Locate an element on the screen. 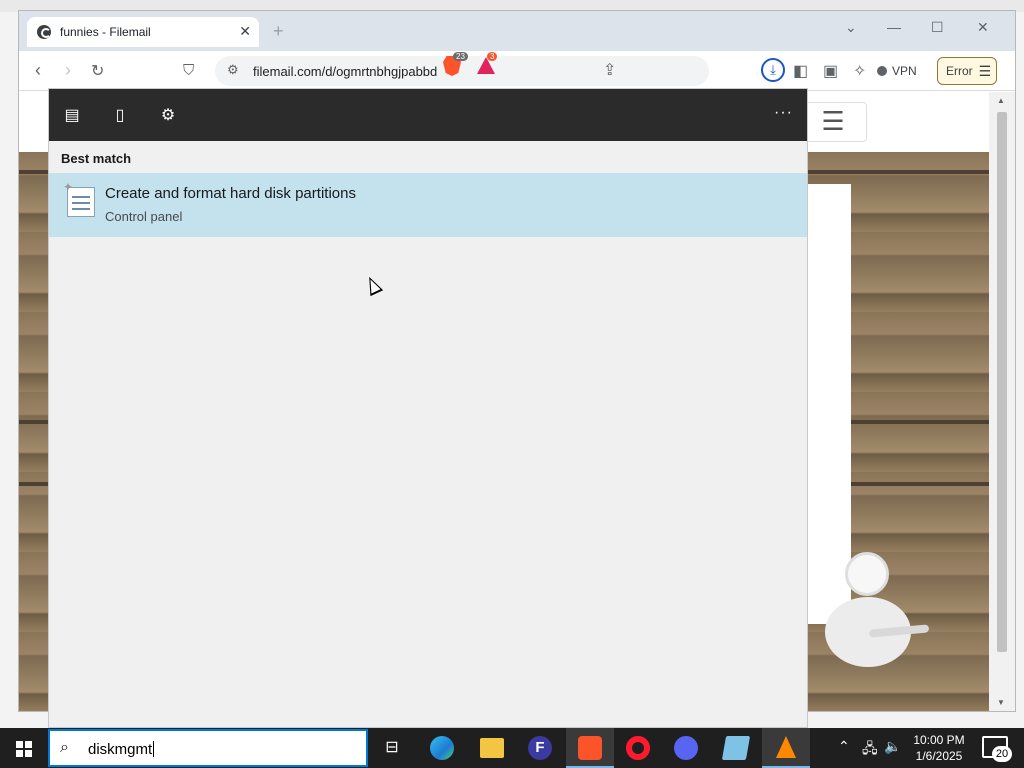 The width and height of the screenshot is (1024, 768). task-view-button: ⊟ is located at coordinates (392, 748).